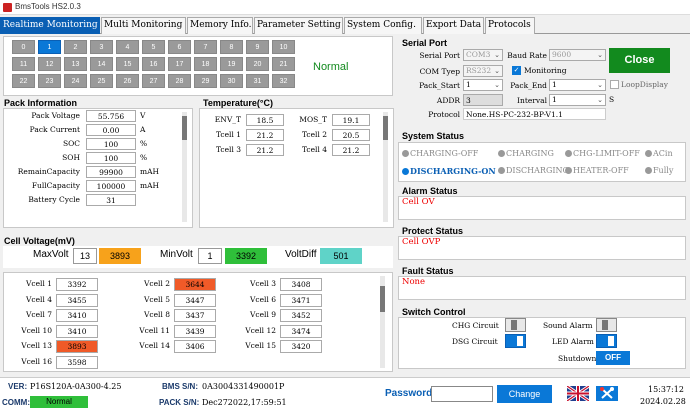 Image resolution: width=690 pixels, height=408 pixels. What do you see at coordinates (85, 256) in the screenshot?
I see `max-volt-cell: 13` at bounding box center [85, 256].